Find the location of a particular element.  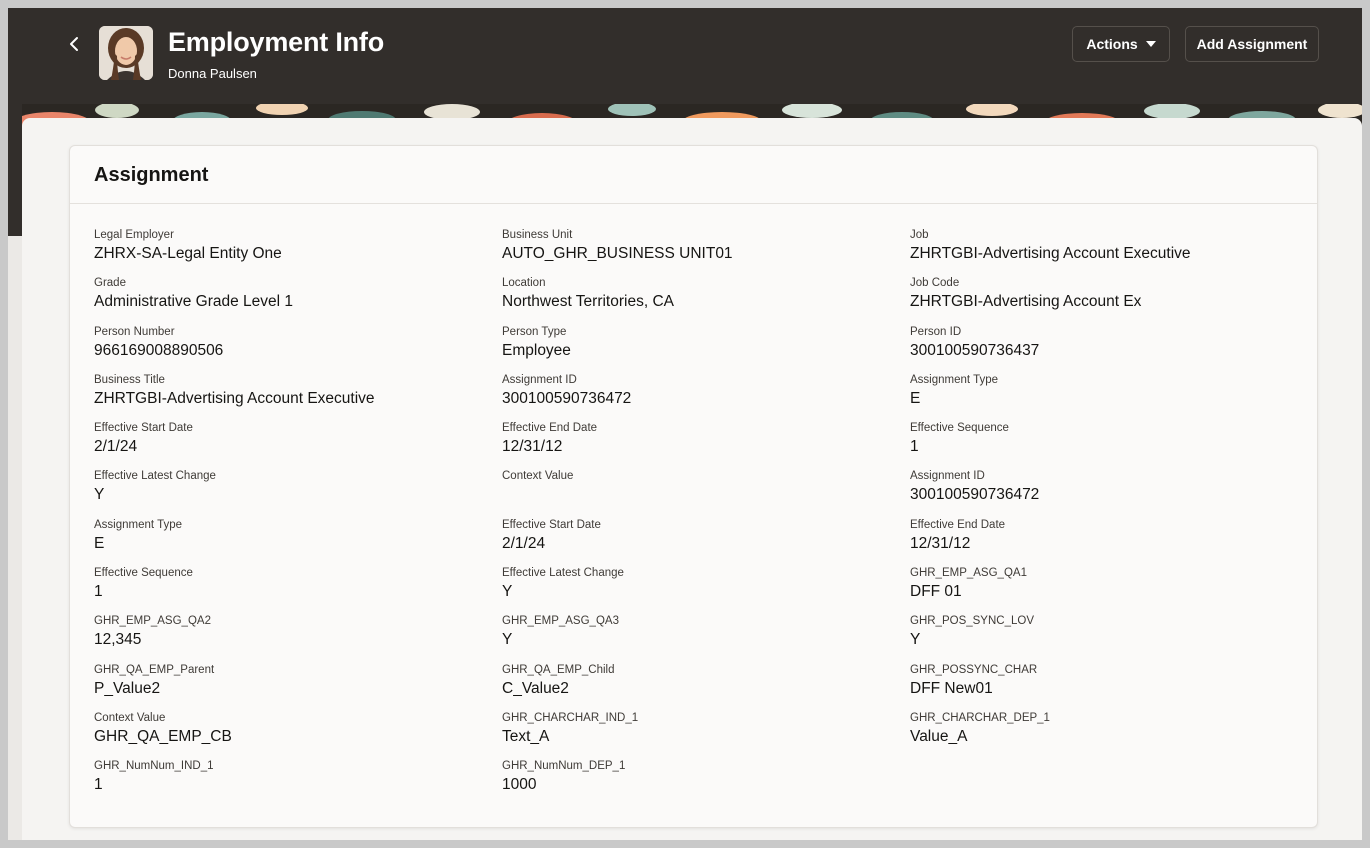

field-label: GHR_QA_EMP_Child is located at coordinates (558, 669).